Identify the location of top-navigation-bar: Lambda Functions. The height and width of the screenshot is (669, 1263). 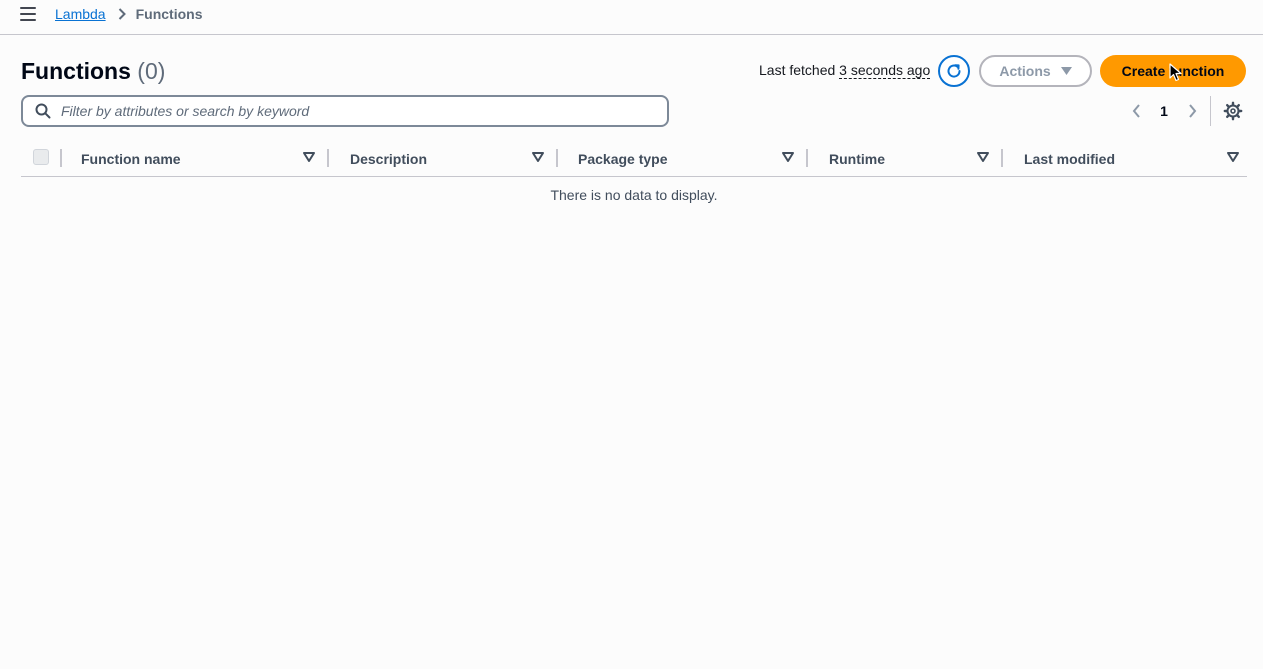
(631, 17).